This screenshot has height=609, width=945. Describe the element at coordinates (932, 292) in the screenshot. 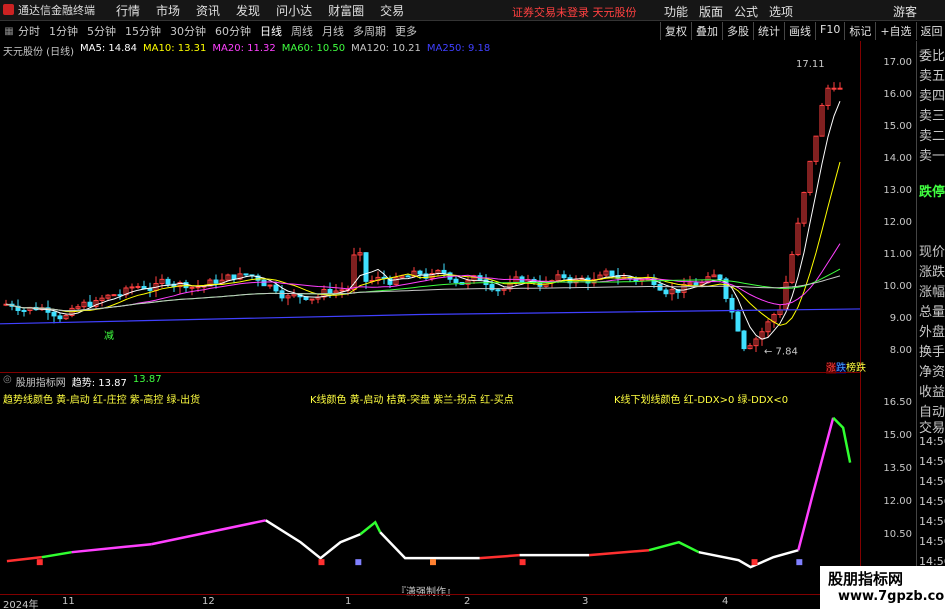

I see `quote-label: 涨幅` at that location.